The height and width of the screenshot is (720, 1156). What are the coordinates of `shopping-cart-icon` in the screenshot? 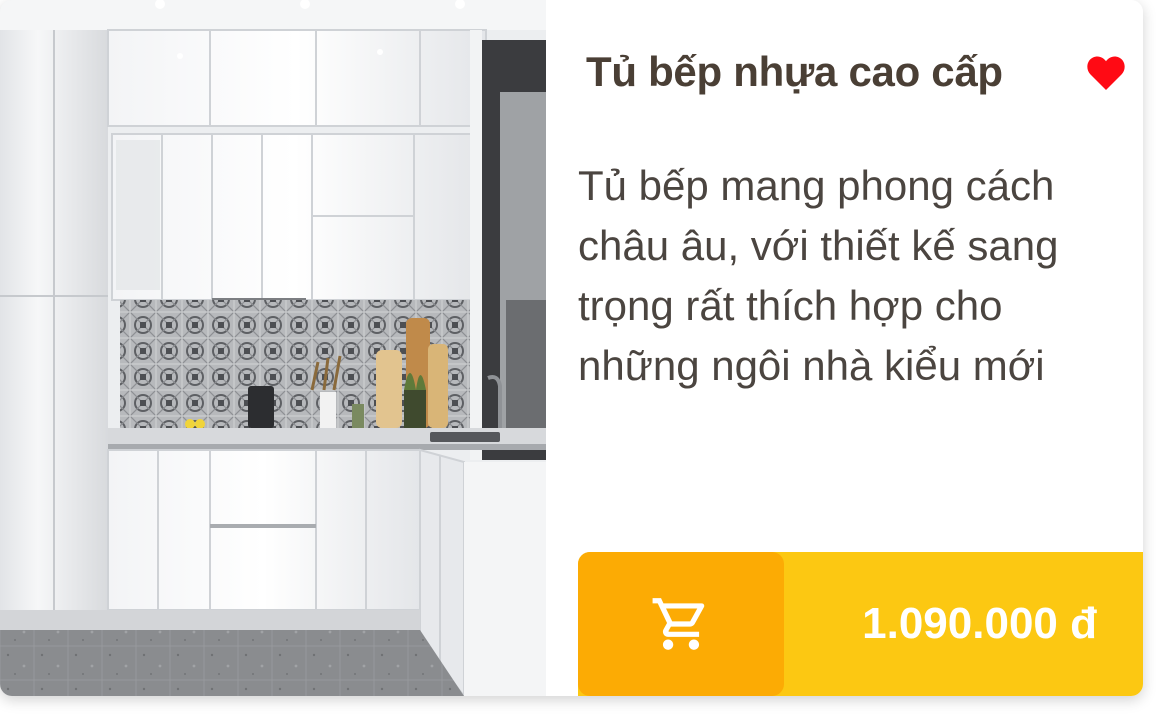 It's located at (678, 624).